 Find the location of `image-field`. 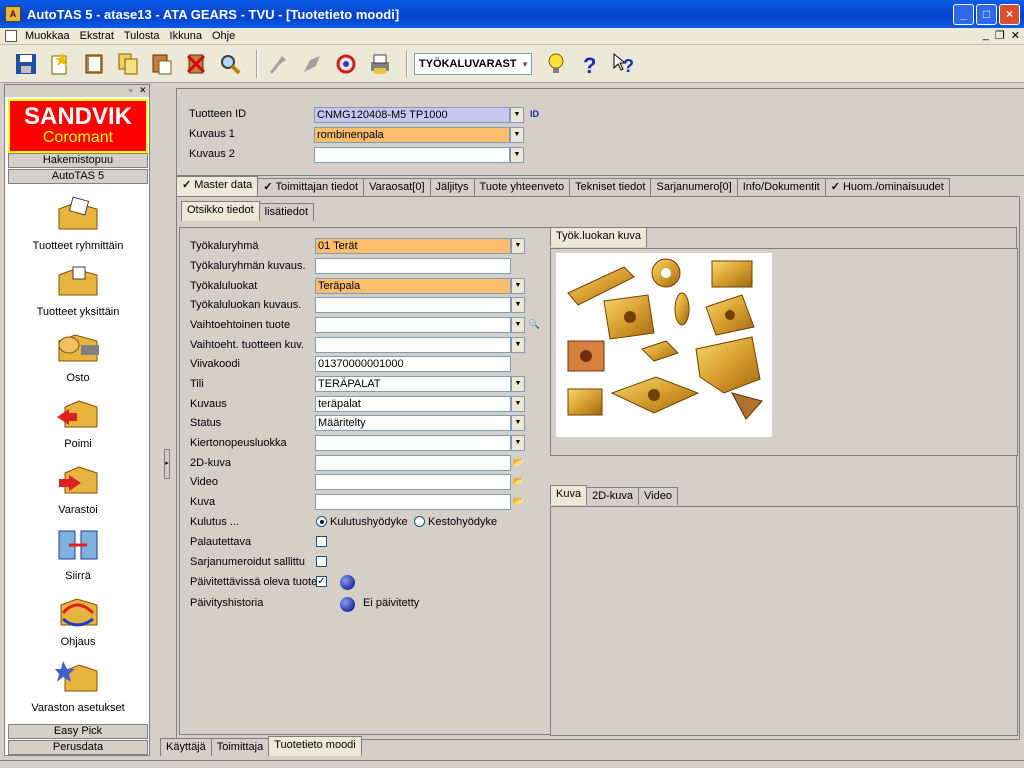

image-field is located at coordinates (413, 502).